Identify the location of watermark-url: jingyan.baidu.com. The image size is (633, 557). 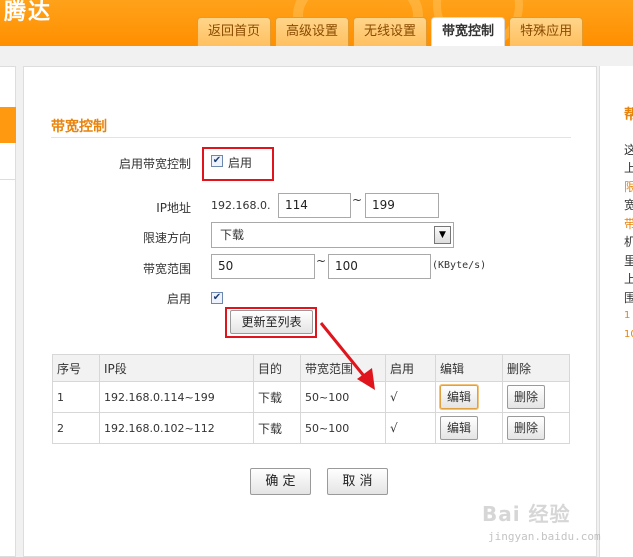
(544, 536).